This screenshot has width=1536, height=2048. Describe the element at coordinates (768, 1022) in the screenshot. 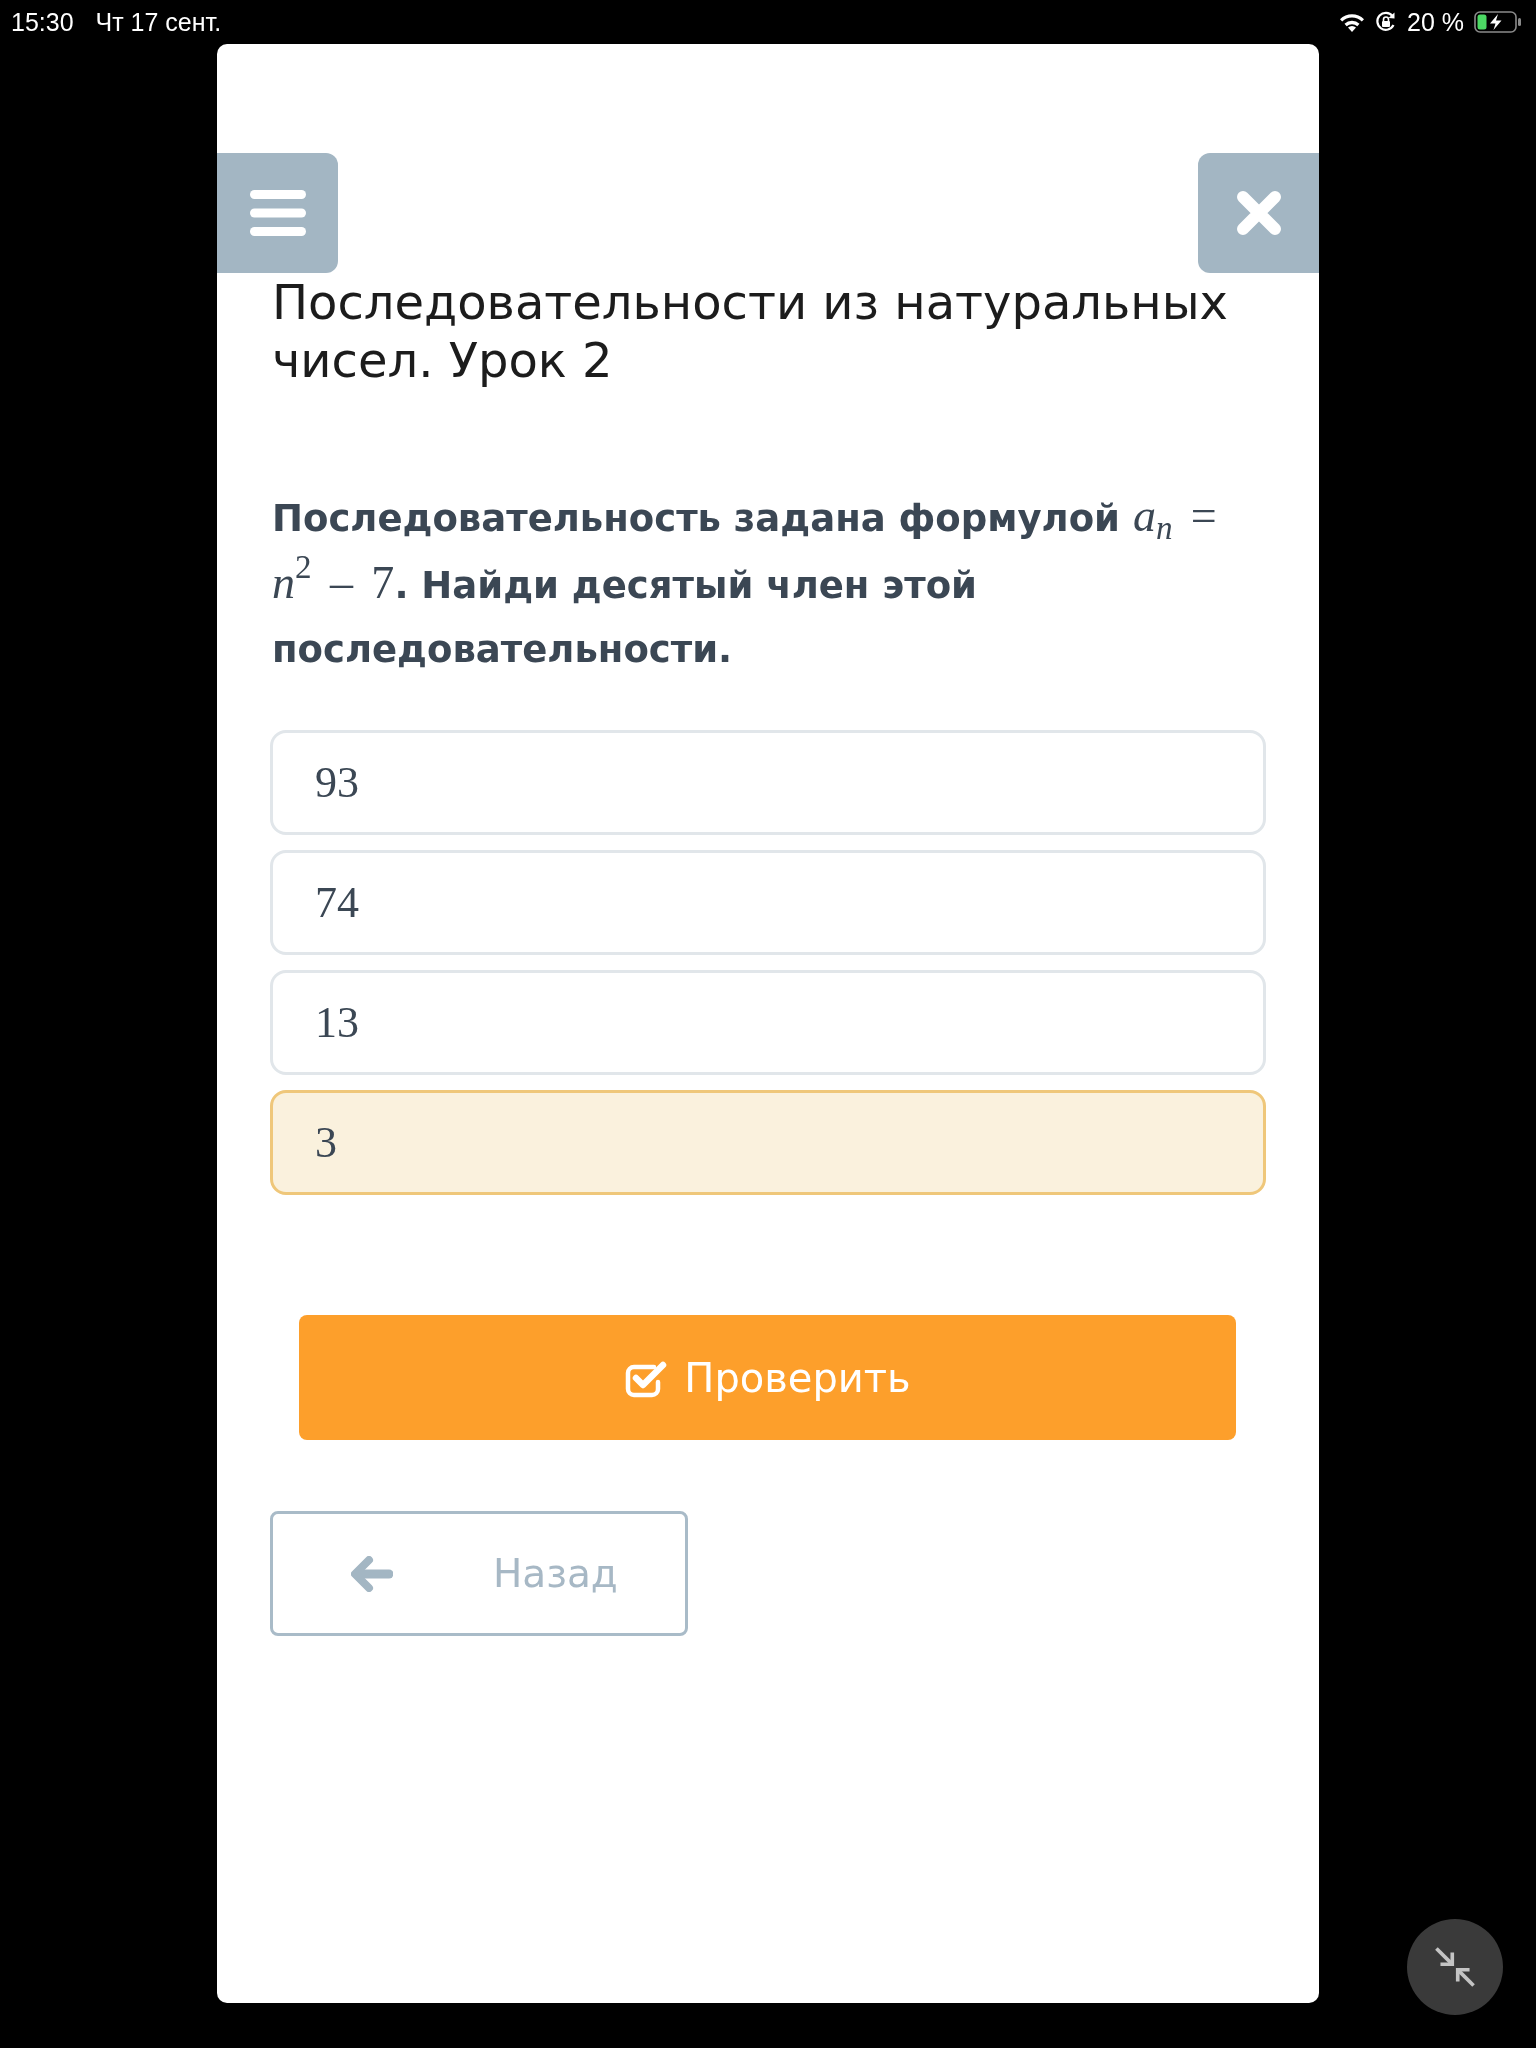

I see `answer-option: 13` at that location.